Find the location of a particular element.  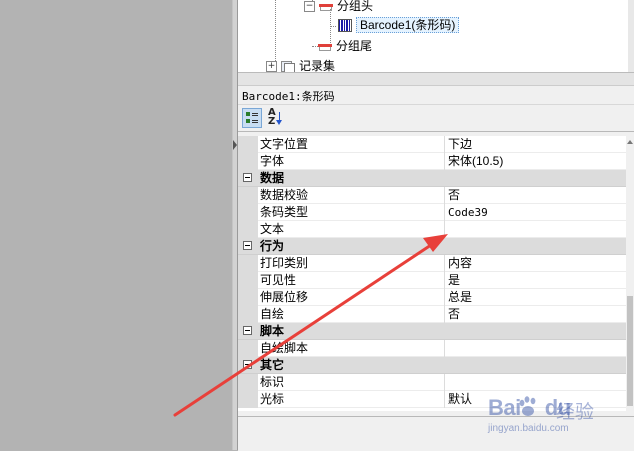

property-row: 条码类型 Code39 is located at coordinates (432, 212).